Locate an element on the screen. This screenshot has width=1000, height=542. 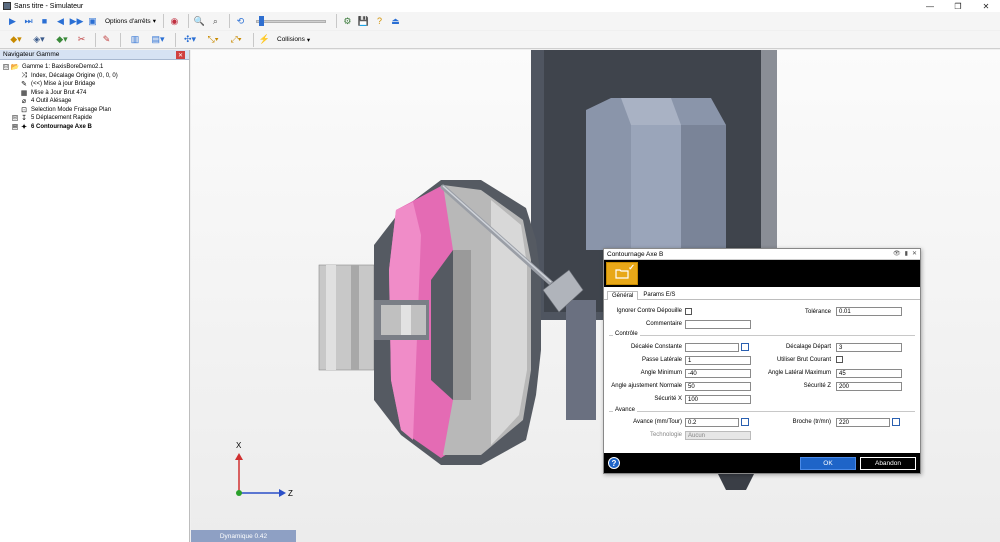
tree-item: ⤨ Index, Décalage Origine (0, 0, 0) is located at coordinates (94, 76).